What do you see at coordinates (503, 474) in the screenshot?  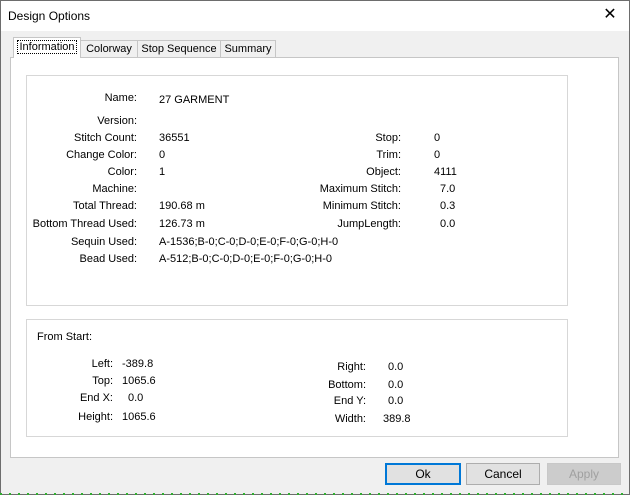 I see `cancel-button: Cancel` at bounding box center [503, 474].